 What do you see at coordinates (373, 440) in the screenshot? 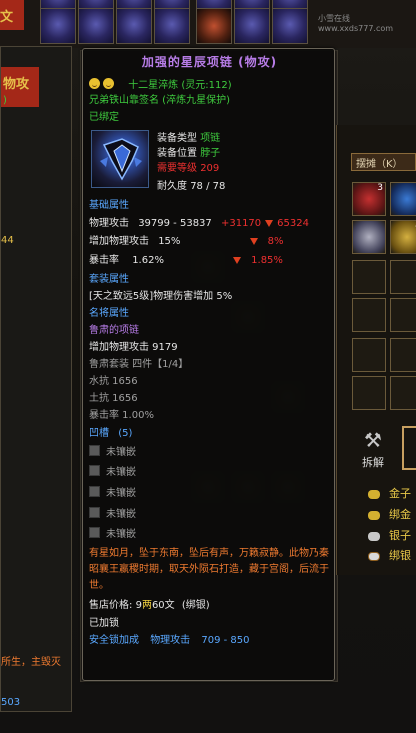
I see `hammer-icon: ⚒` at bounding box center [373, 440].